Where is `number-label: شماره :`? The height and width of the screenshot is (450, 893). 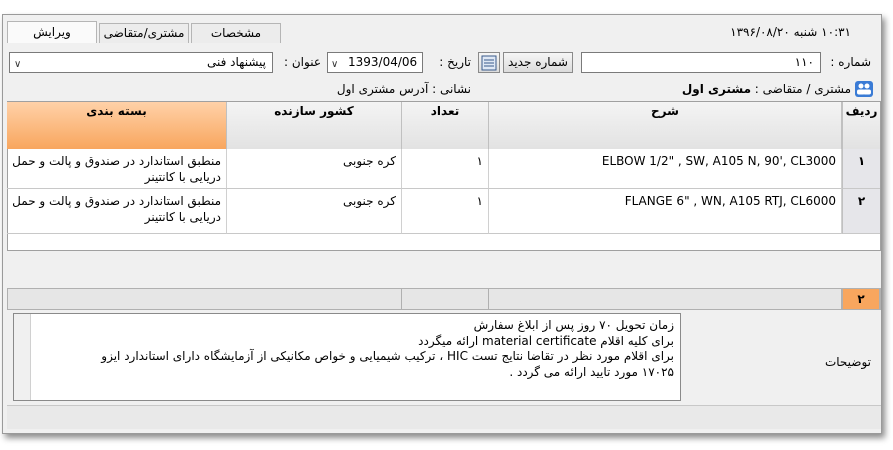 number-label: شماره : is located at coordinates (850, 62).